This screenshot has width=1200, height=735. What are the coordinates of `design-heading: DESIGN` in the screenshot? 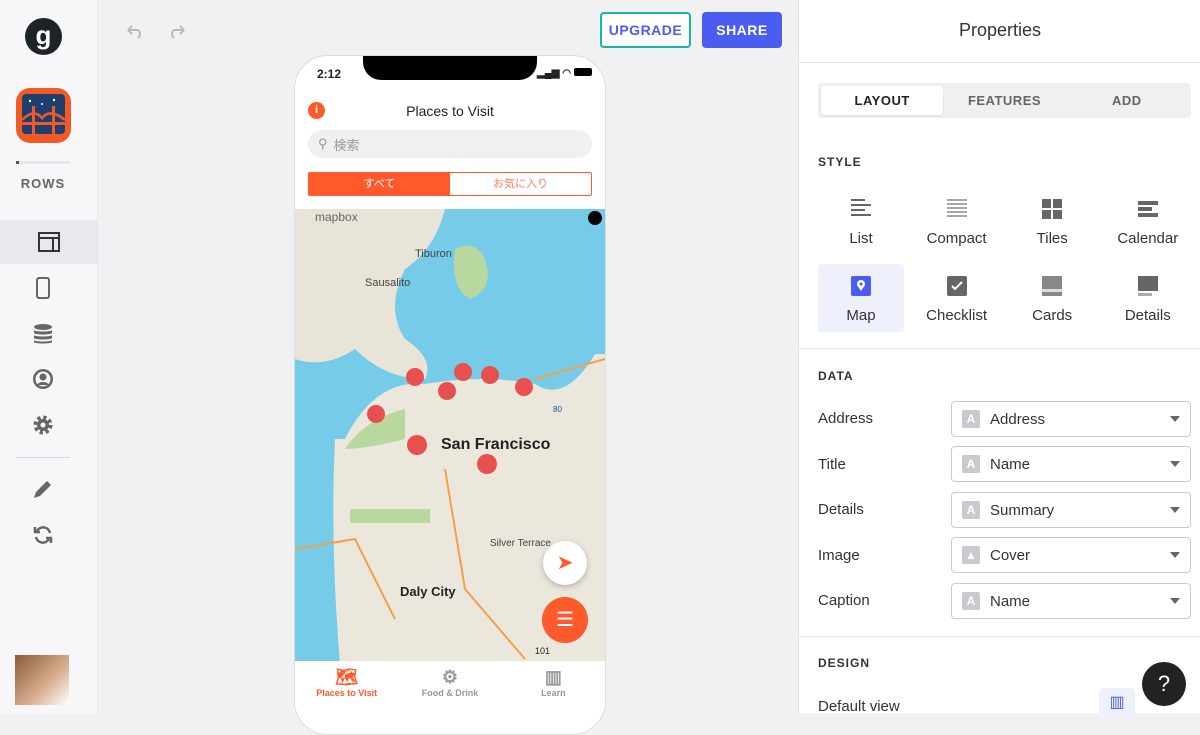 It's located at (844, 663).